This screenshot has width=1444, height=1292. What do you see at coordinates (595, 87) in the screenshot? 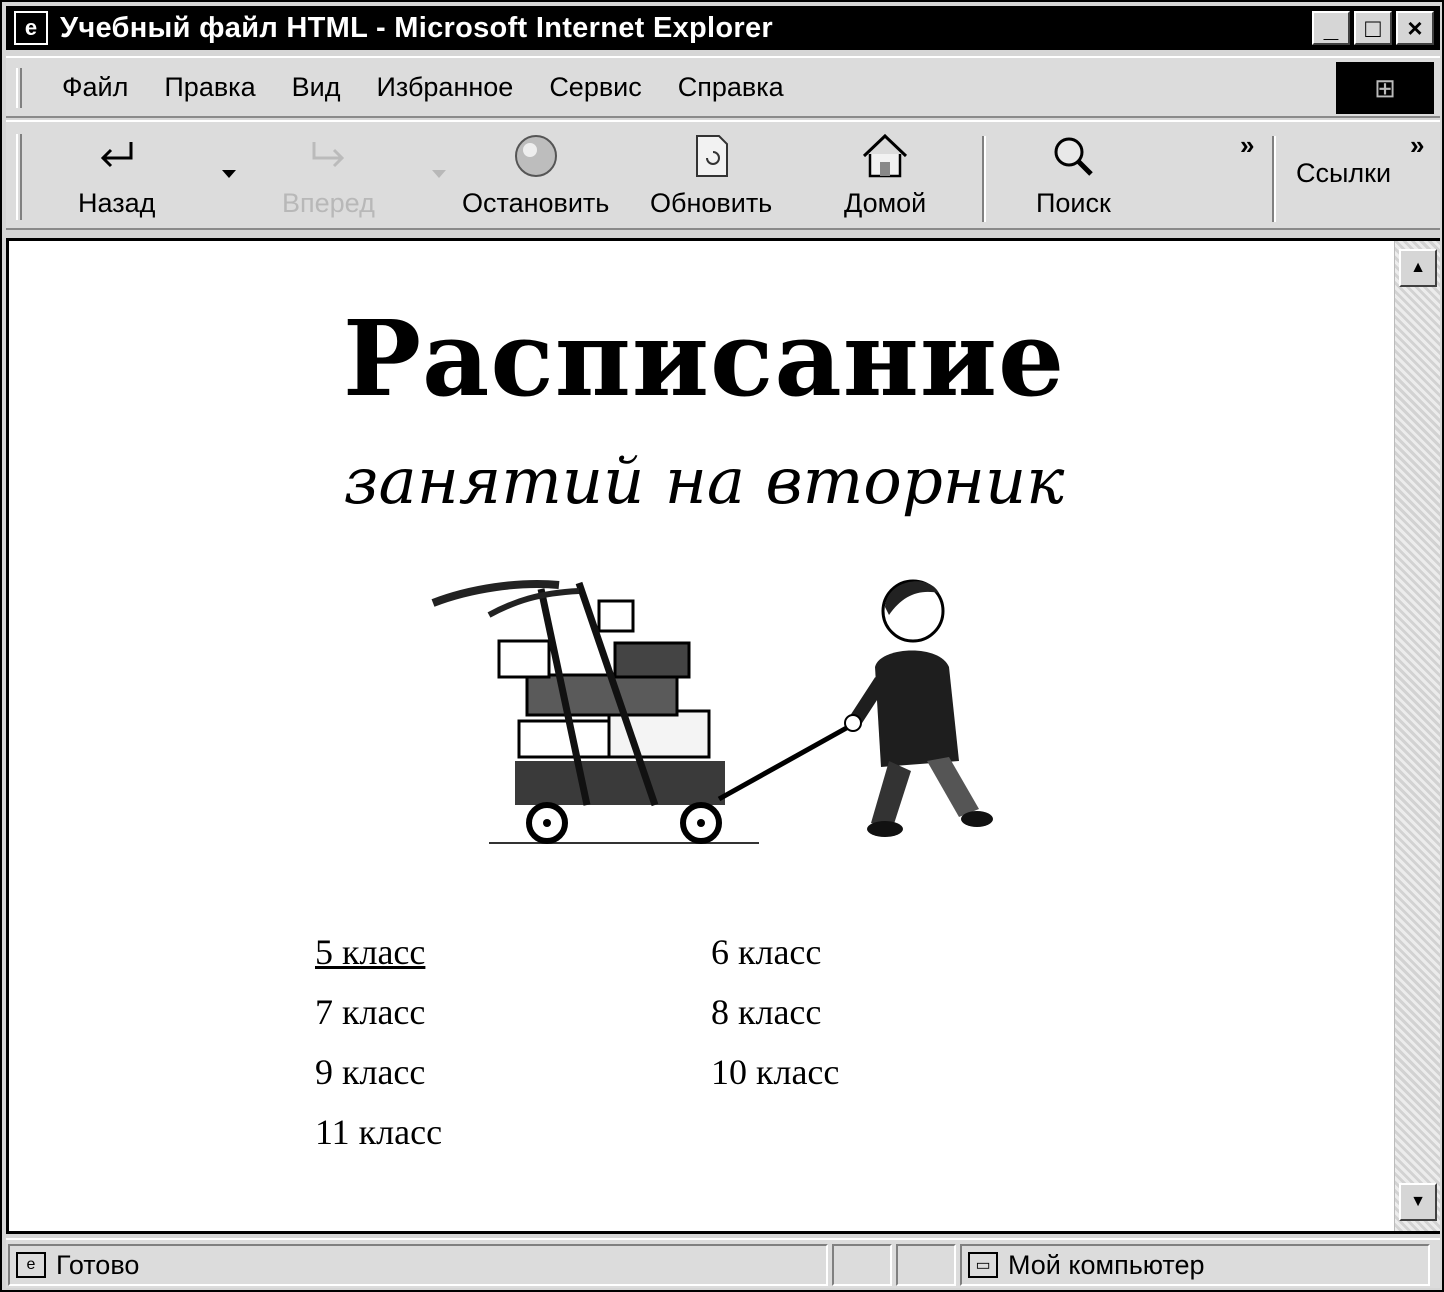
I see `menu-tools: Сервис` at bounding box center [595, 87].